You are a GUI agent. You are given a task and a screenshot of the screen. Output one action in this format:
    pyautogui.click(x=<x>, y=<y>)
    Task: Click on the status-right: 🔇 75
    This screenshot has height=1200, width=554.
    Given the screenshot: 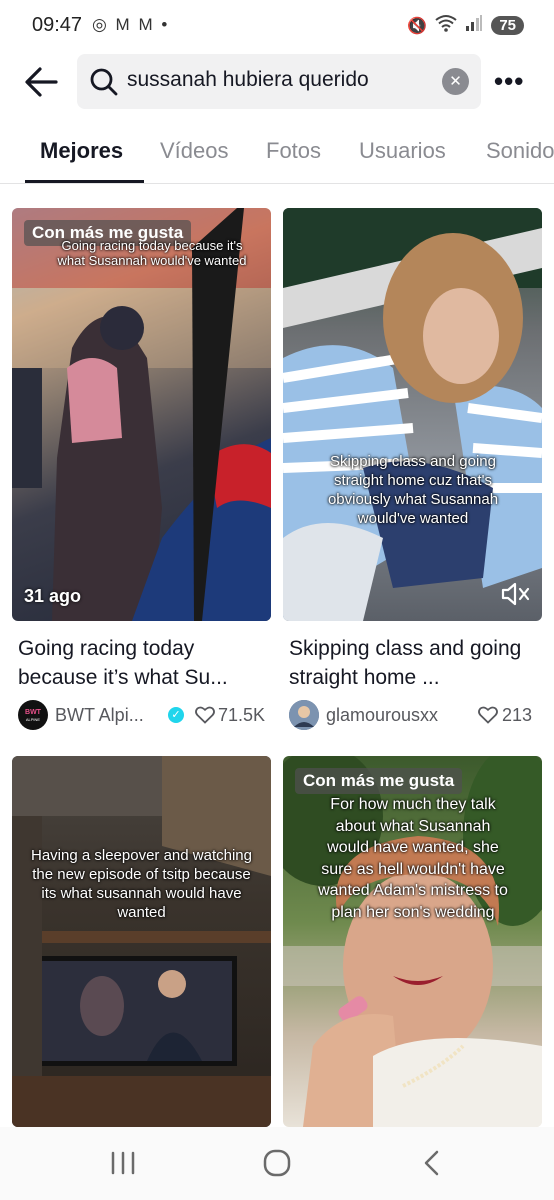 What is the action you would take?
    pyautogui.click(x=465, y=25)
    